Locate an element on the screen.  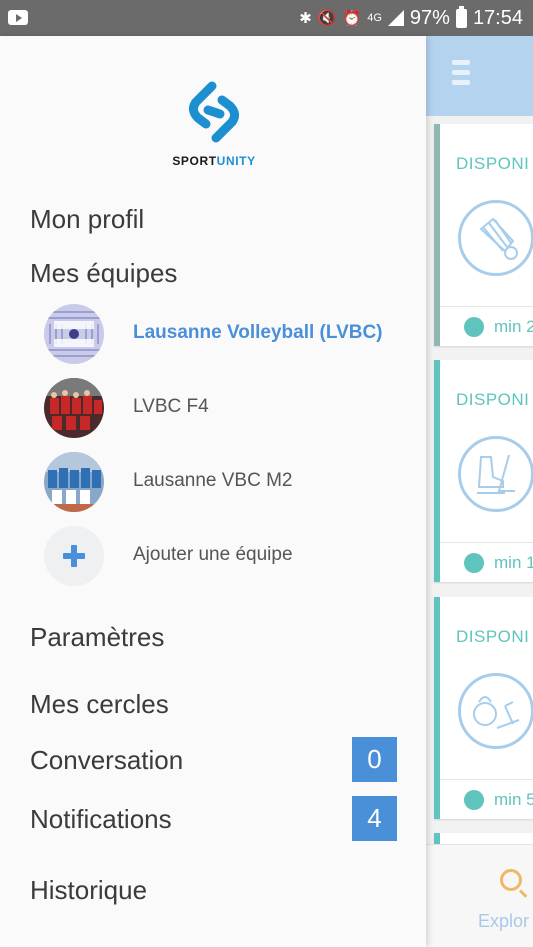
card-footer: min 2 is located at coordinates (486, 326).